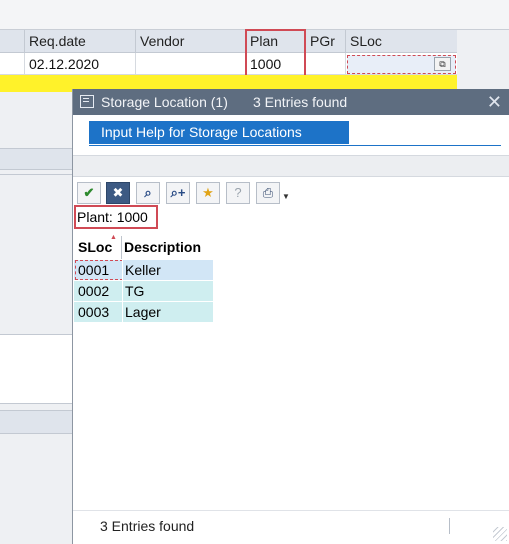  What do you see at coordinates (286, 193) in the screenshot?
I see `print-dropdown-icon: ▼` at bounding box center [286, 193].